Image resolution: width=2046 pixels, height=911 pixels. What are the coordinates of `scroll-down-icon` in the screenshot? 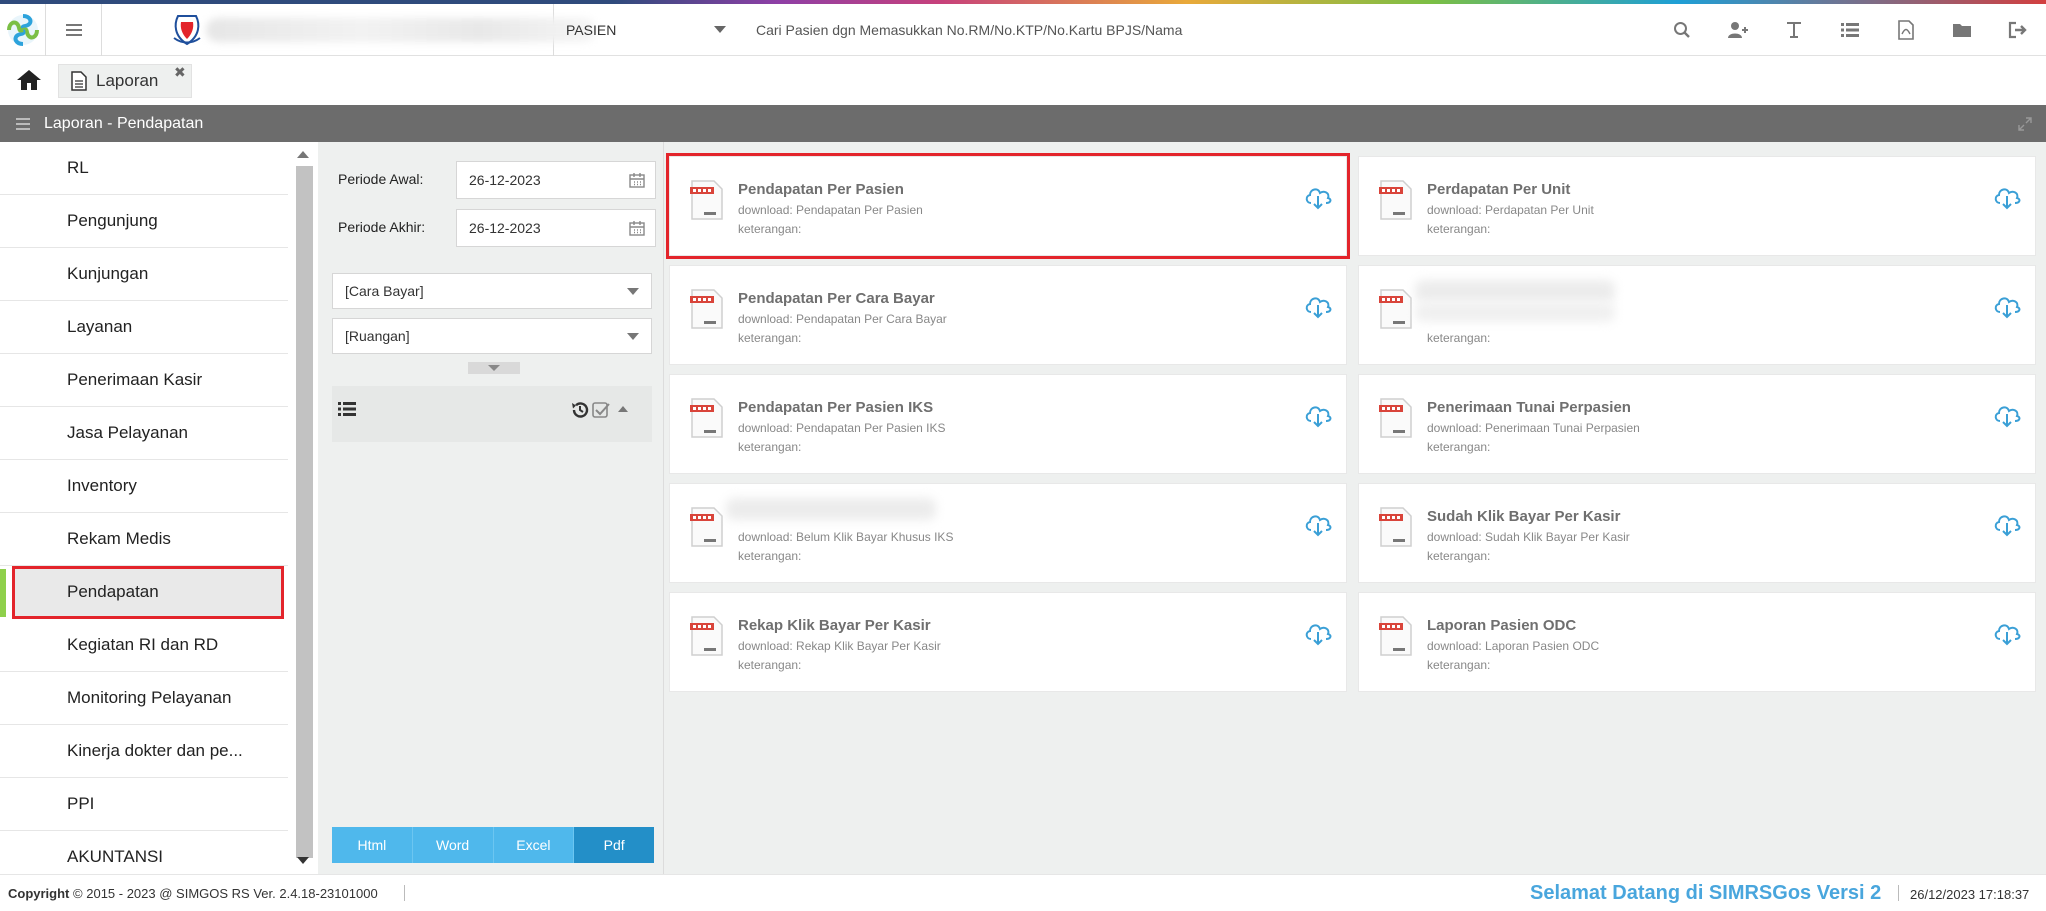 It's located at (303, 860).